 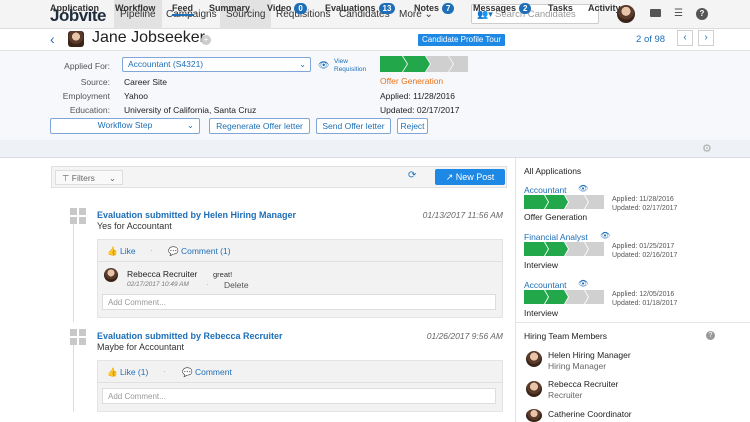 I want to click on regenerate-offer-button: Regenerate Offer letter, so click(x=259, y=126).